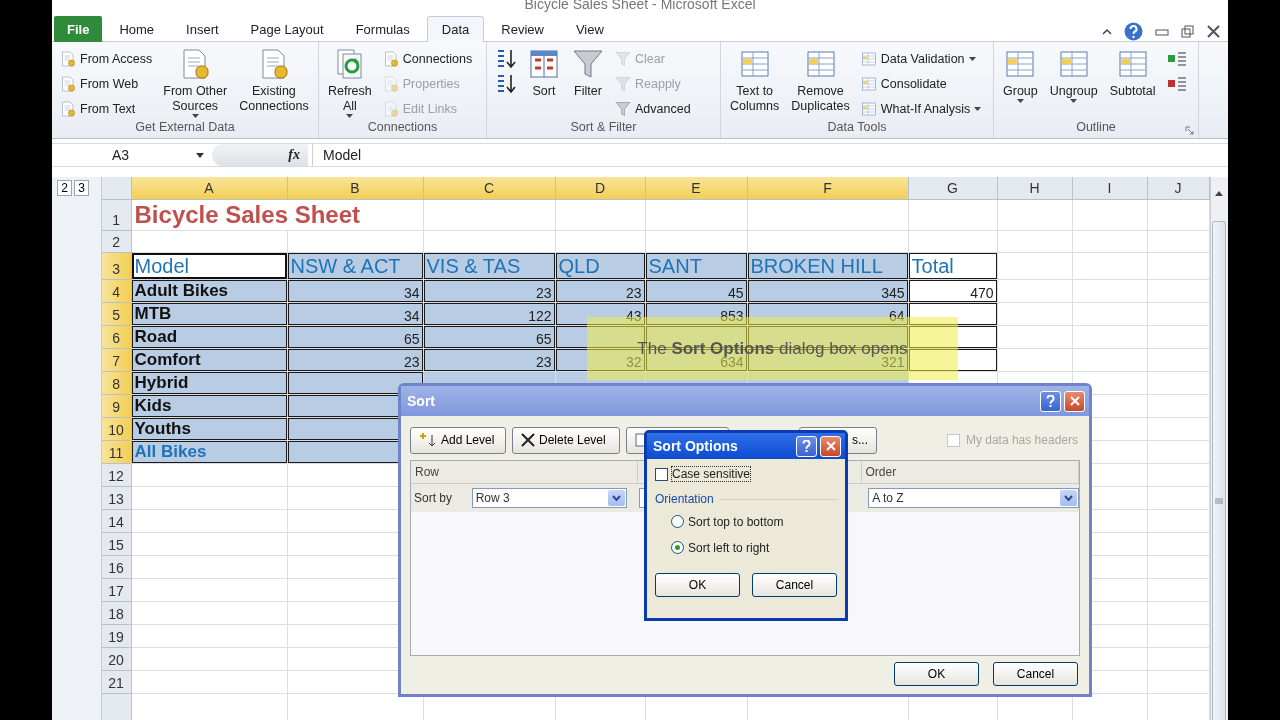  What do you see at coordinates (1132, 83) in the screenshot?
I see `ribbon-button: Subtotal` at bounding box center [1132, 83].